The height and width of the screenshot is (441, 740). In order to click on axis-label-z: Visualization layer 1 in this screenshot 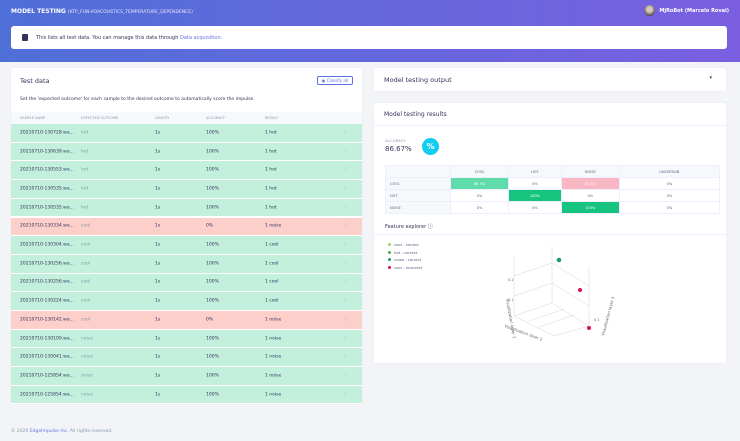, I will do `click(511, 318)`.